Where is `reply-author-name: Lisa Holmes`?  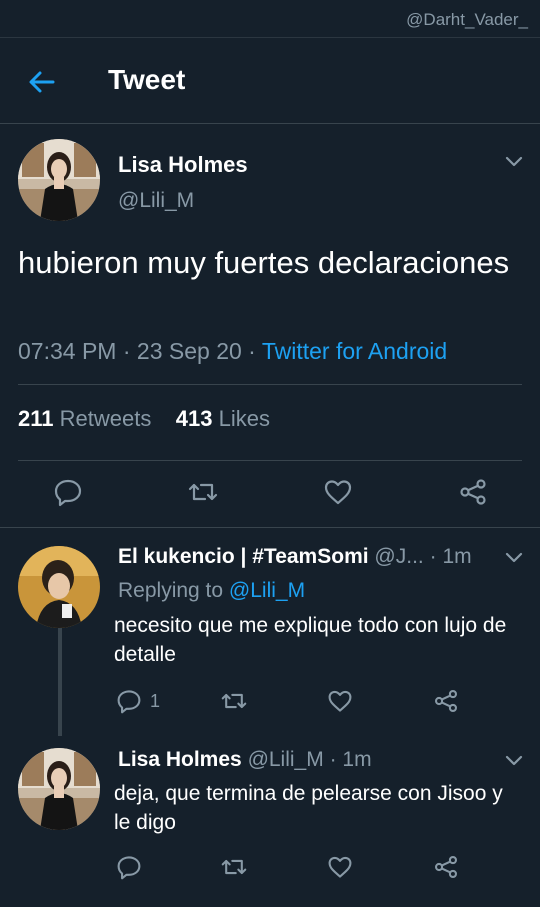
reply-author-name: Lisa Holmes is located at coordinates (180, 759).